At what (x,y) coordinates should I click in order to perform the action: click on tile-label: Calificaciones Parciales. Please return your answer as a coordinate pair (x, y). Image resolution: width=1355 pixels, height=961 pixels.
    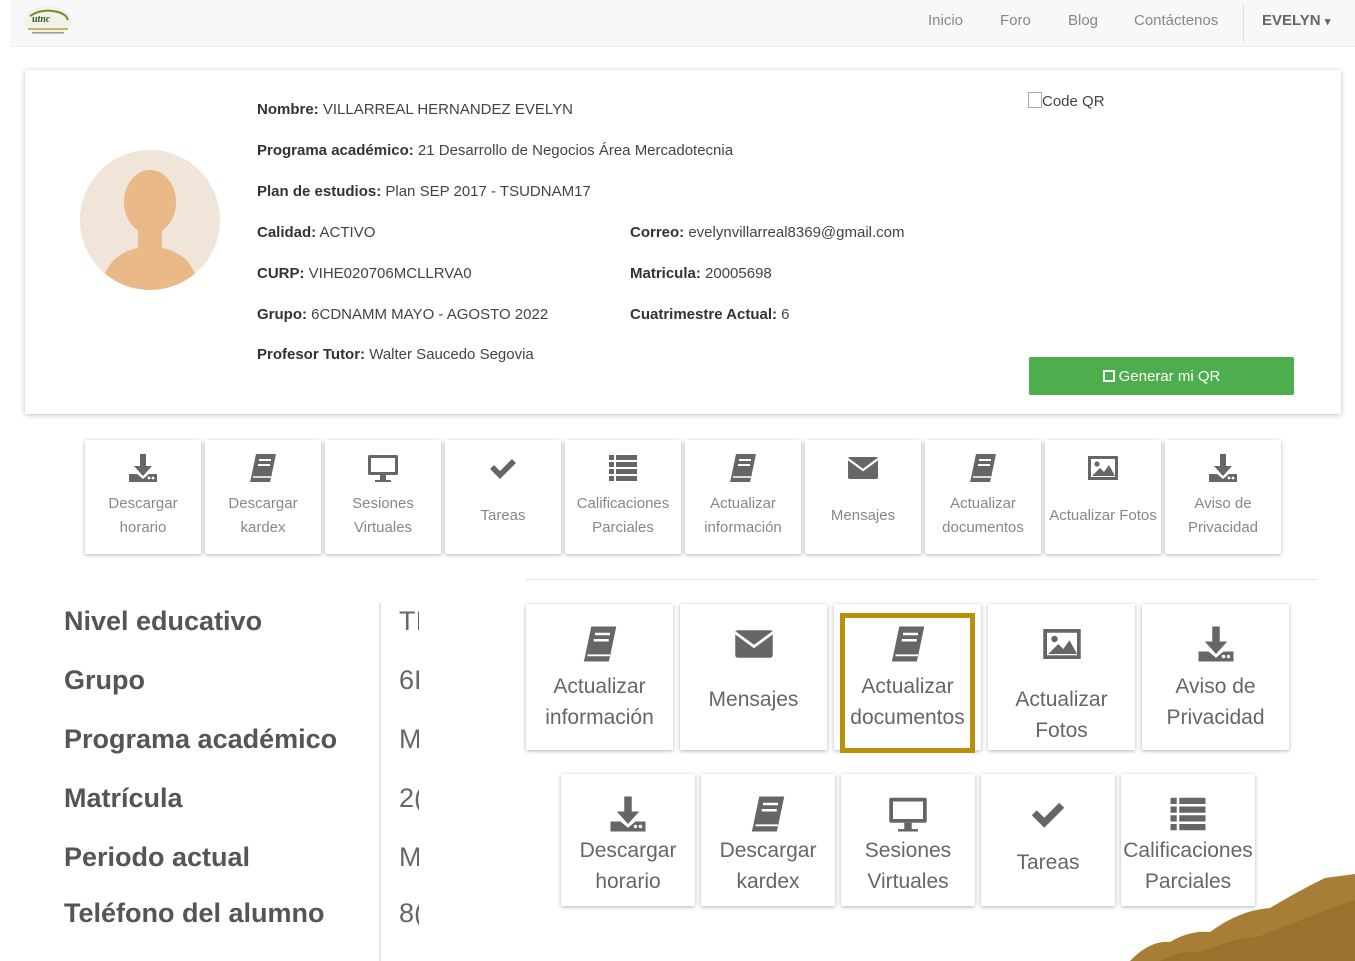
    Looking at the image, I should click on (623, 515).